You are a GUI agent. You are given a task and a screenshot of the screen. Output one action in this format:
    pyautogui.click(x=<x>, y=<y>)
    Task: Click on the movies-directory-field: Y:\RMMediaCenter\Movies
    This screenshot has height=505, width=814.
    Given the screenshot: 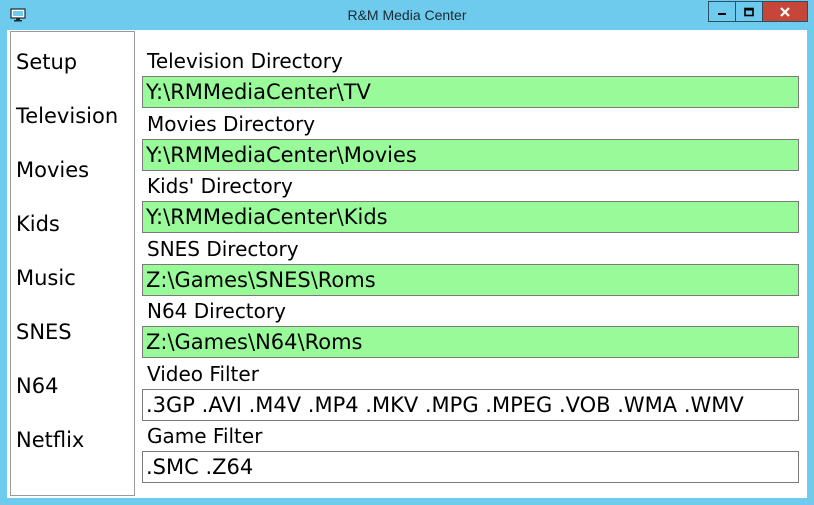 What is the action you would take?
    pyautogui.click(x=470, y=155)
    